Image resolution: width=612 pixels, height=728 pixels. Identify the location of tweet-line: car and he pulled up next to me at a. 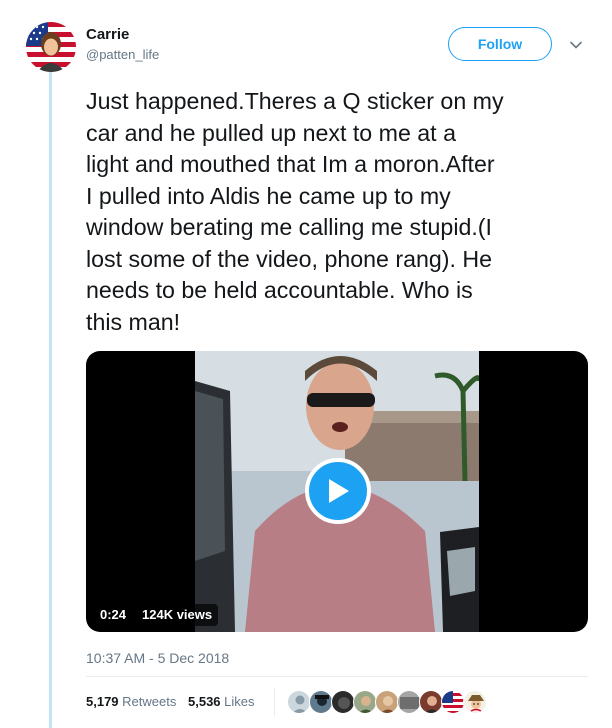
(271, 132).